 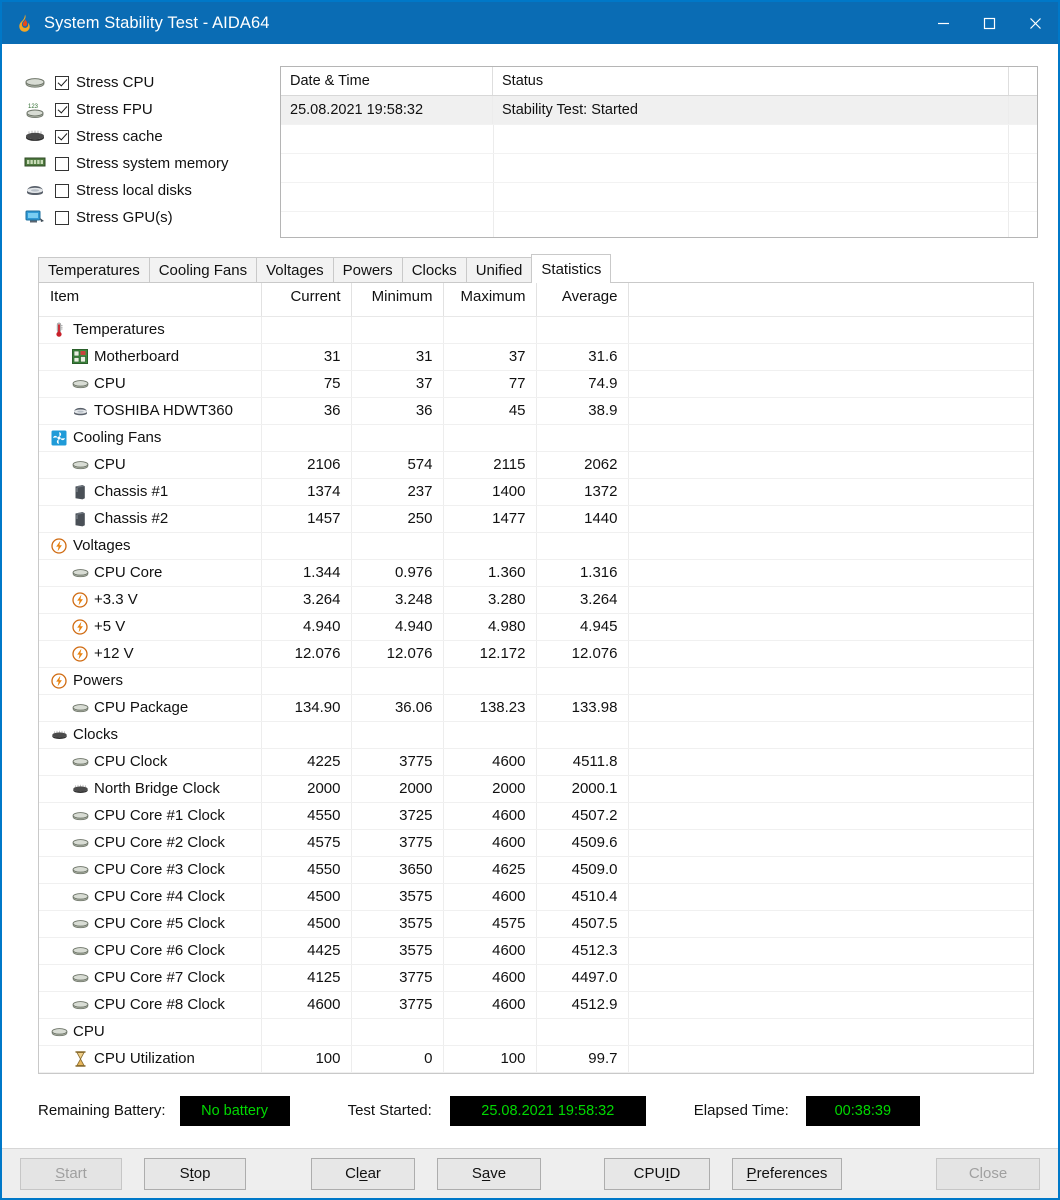 I want to click on statistics-row: TOSHIBA HDWT360 36 36 45 38.9, so click(x=536, y=411).